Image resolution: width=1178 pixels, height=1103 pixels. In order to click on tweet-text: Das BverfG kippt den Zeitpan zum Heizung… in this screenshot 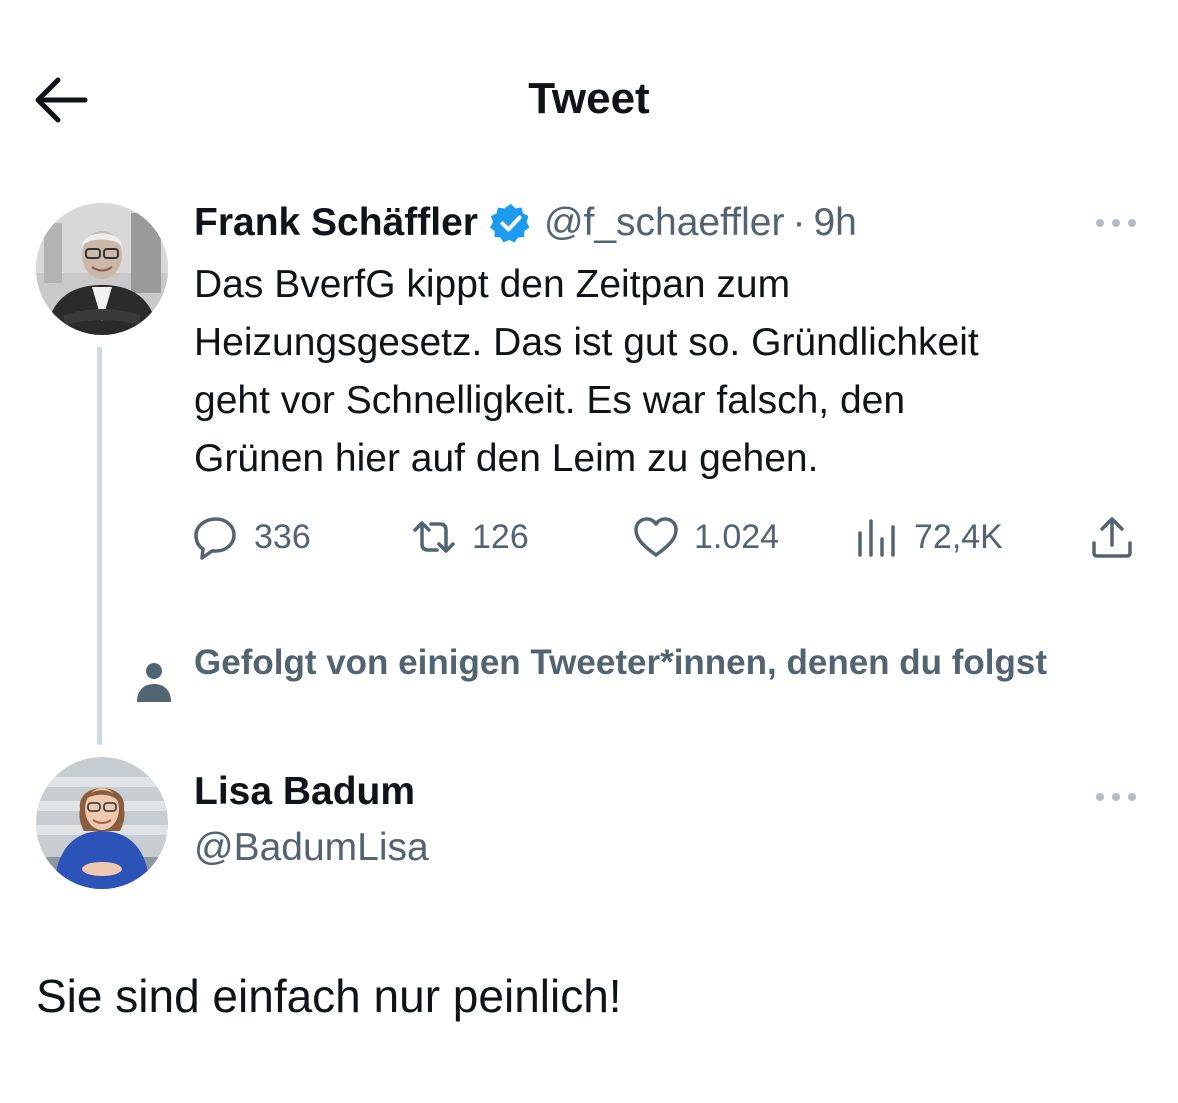, I will do `click(586, 371)`.